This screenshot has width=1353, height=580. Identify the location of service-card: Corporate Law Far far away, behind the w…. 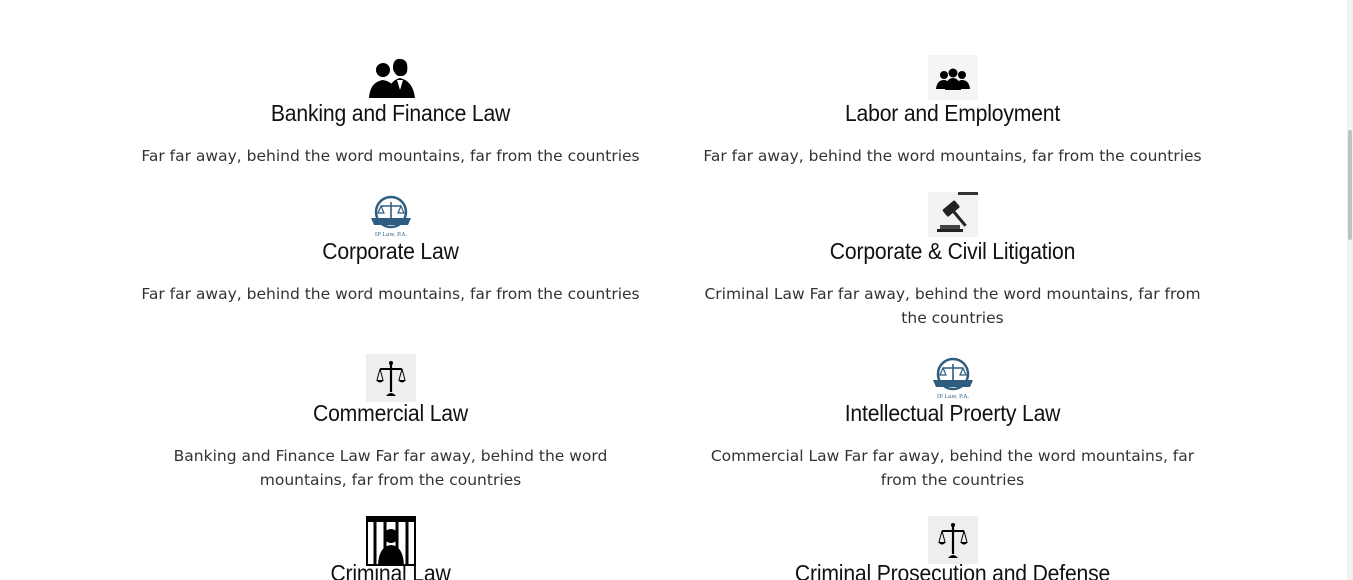
(390, 273).